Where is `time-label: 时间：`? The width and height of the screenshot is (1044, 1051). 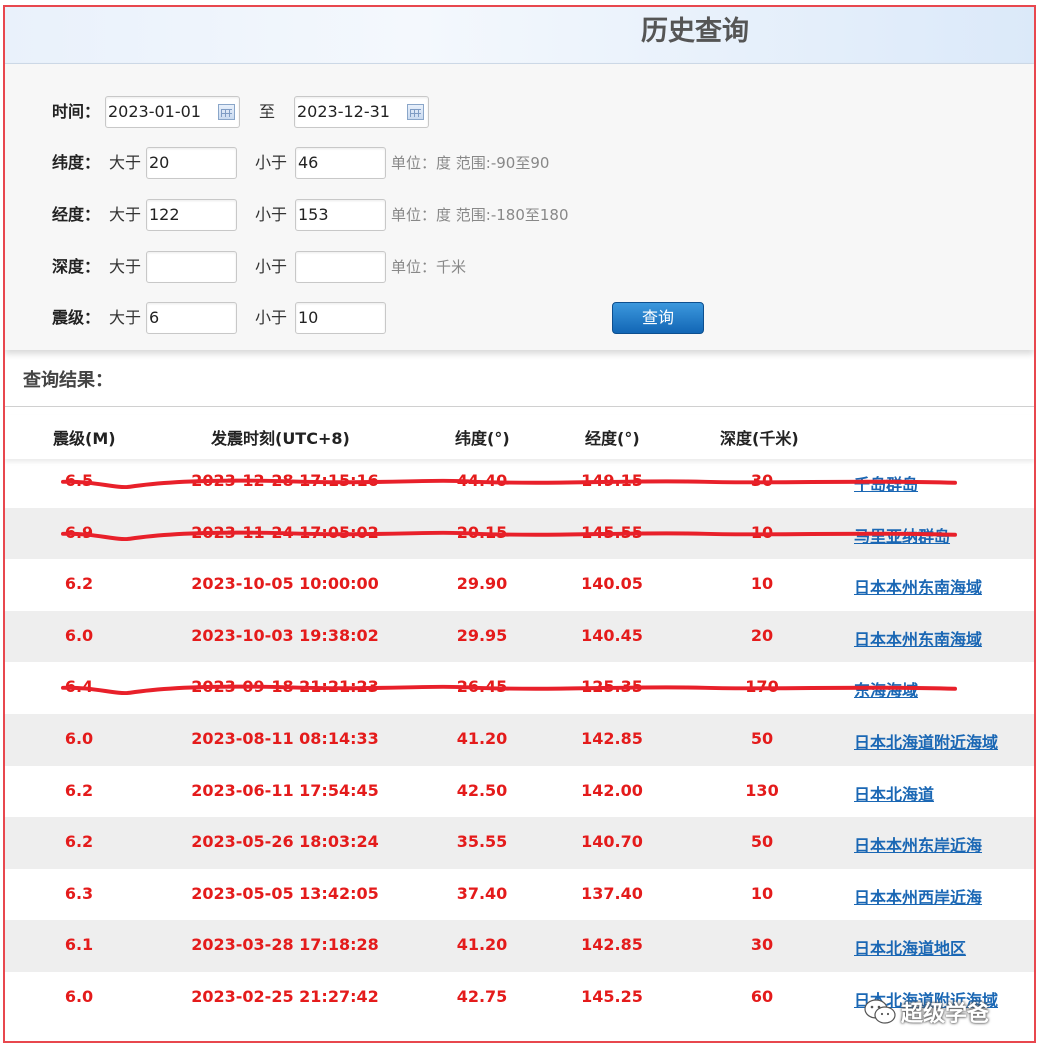 time-label: 时间： is located at coordinates (76, 111).